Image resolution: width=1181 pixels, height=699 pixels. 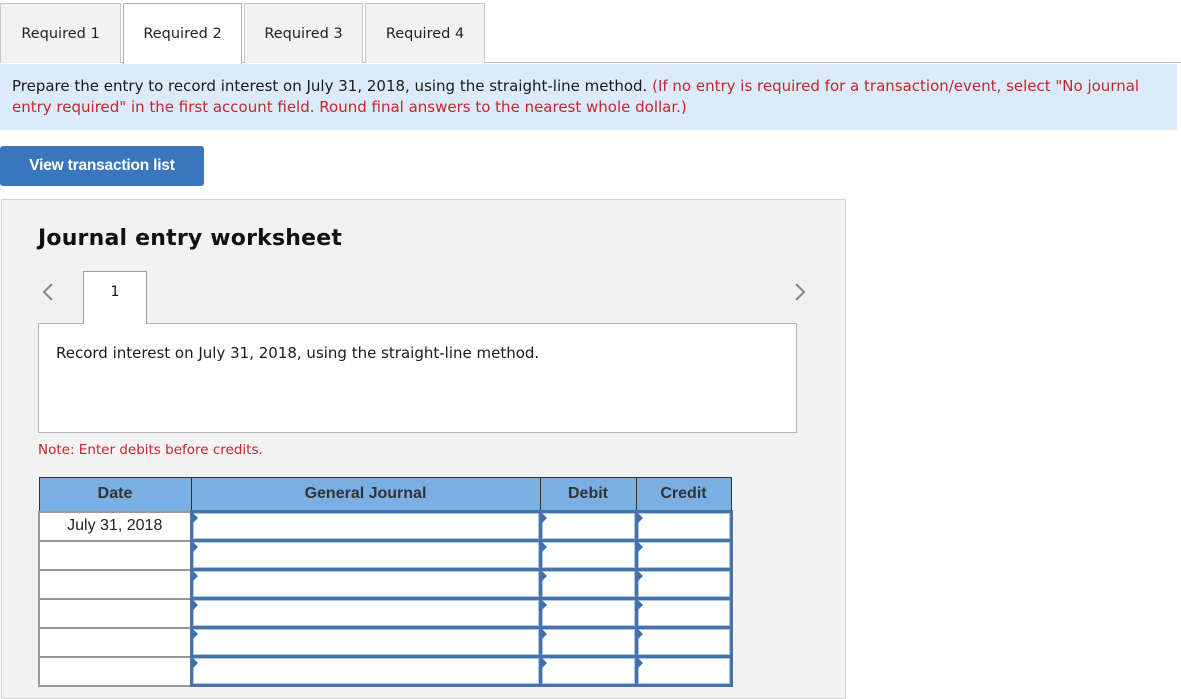 What do you see at coordinates (190, 238) in the screenshot?
I see `worksheet-title: Journal entry worksheet` at bounding box center [190, 238].